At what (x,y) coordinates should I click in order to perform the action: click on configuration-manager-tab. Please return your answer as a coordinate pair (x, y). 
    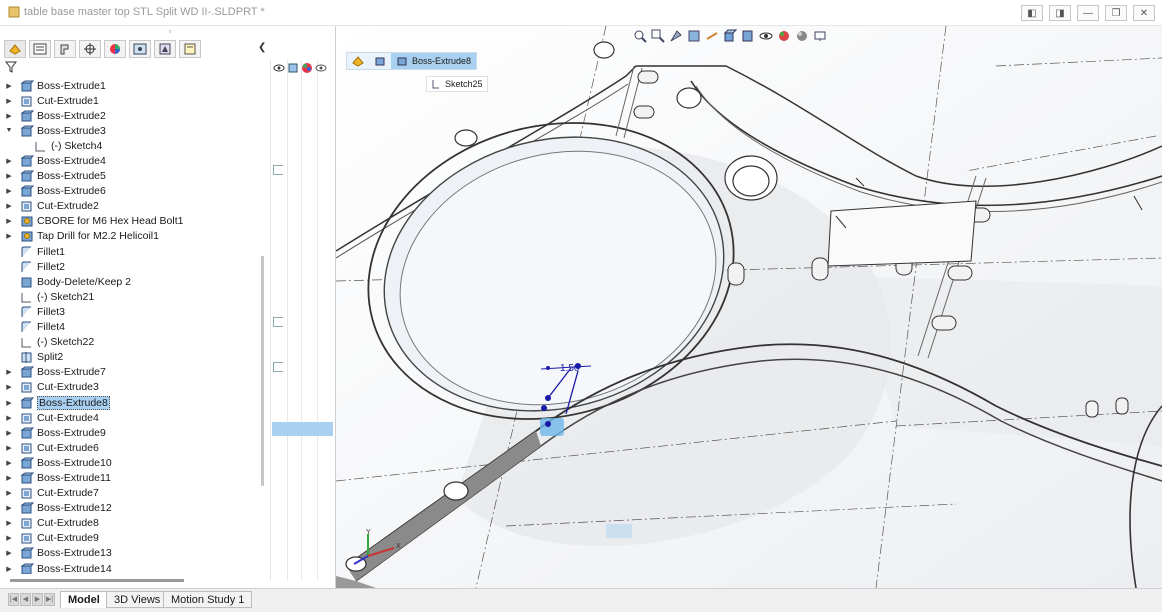
    Looking at the image, I should click on (65, 49).